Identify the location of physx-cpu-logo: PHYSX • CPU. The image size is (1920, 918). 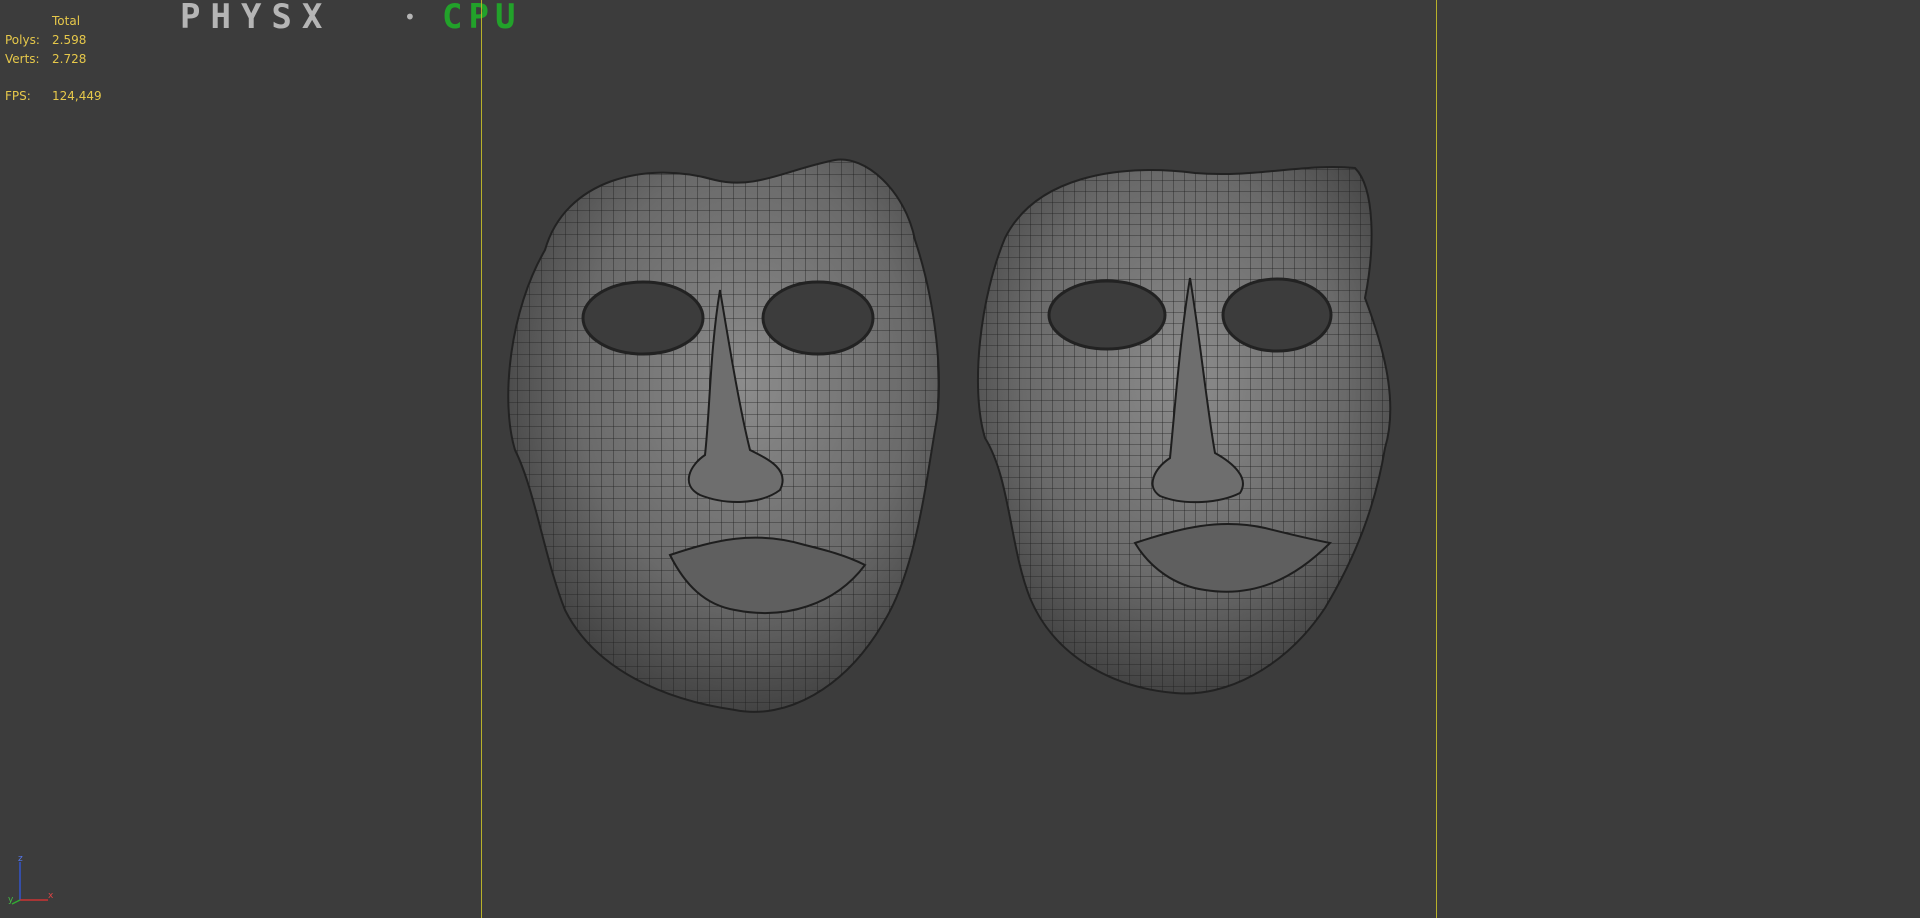
(347, 16).